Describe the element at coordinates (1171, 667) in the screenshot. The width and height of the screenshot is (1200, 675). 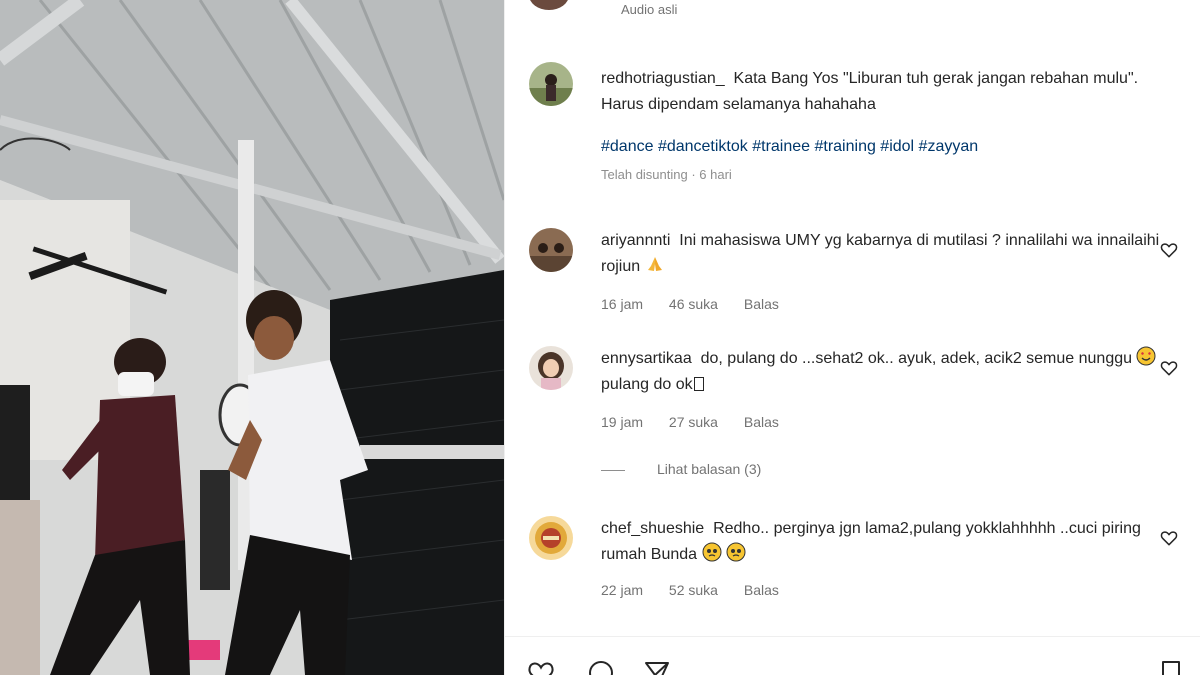
I see `bookmark-icon` at that location.